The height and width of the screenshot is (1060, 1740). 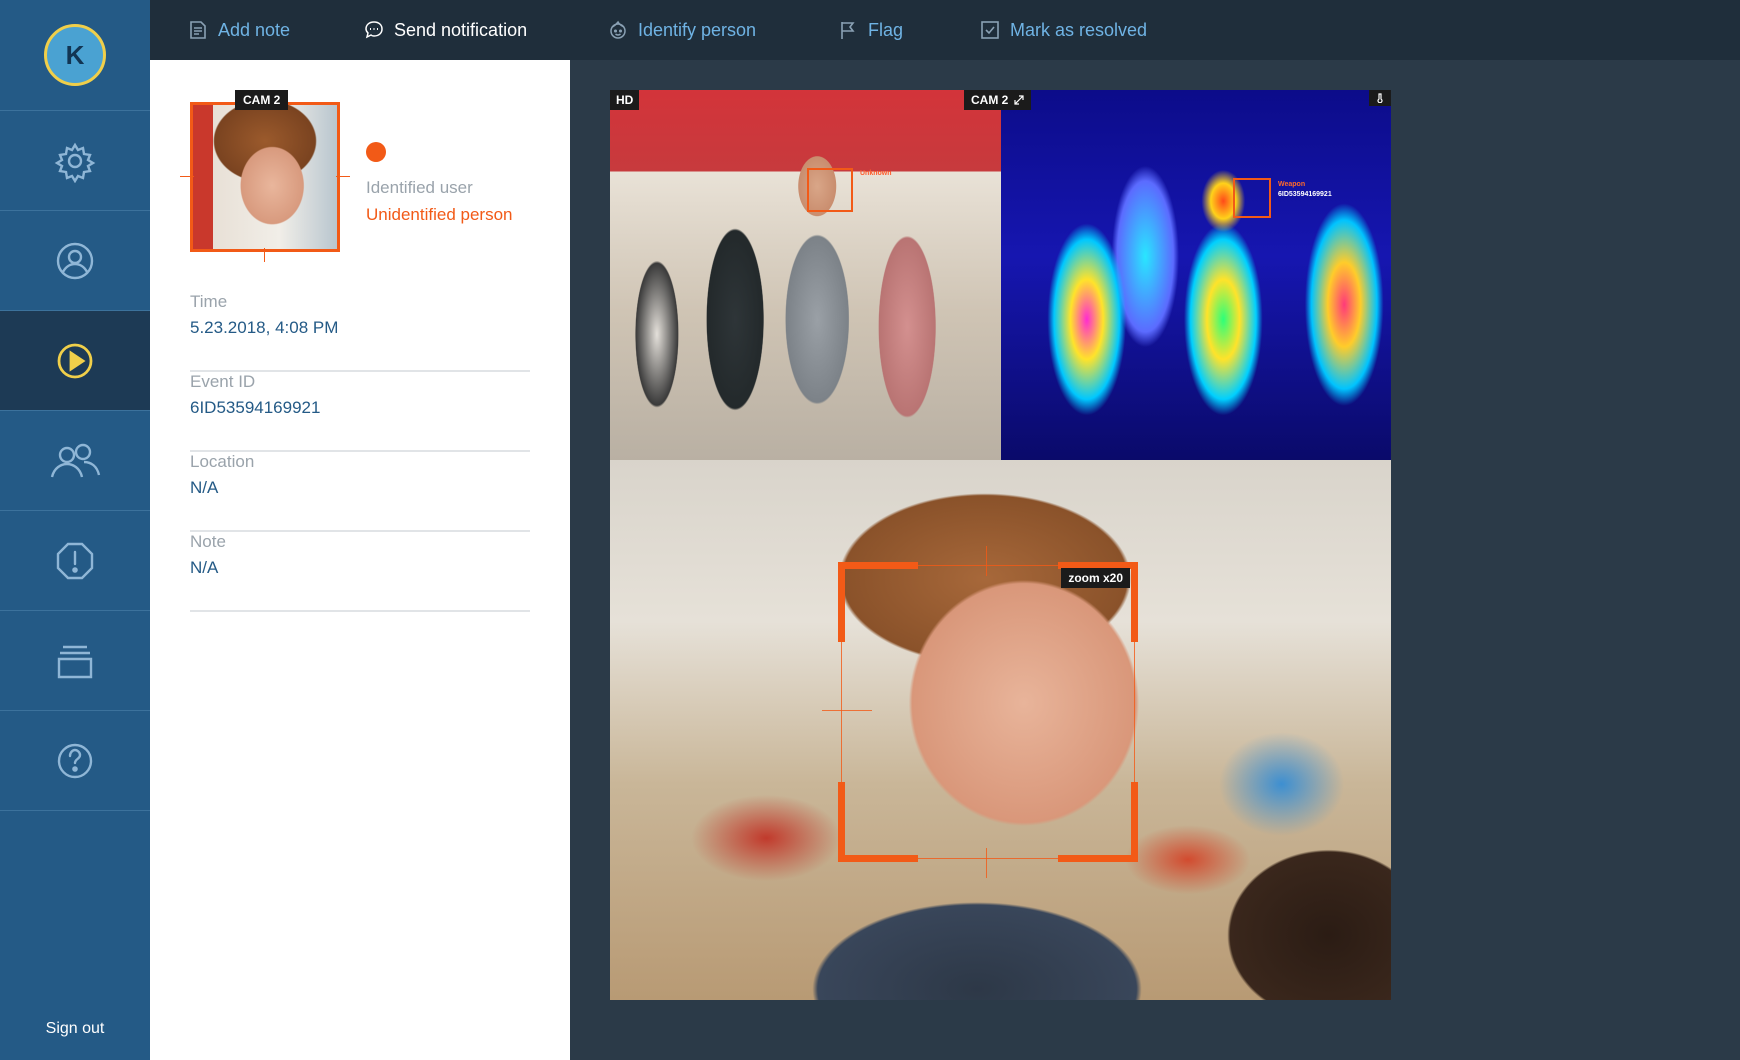 What do you see at coordinates (360, 412) in the screenshot?
I see `event-id-field: Event ID 6ID53594169921` at bounding box center [360, 412].